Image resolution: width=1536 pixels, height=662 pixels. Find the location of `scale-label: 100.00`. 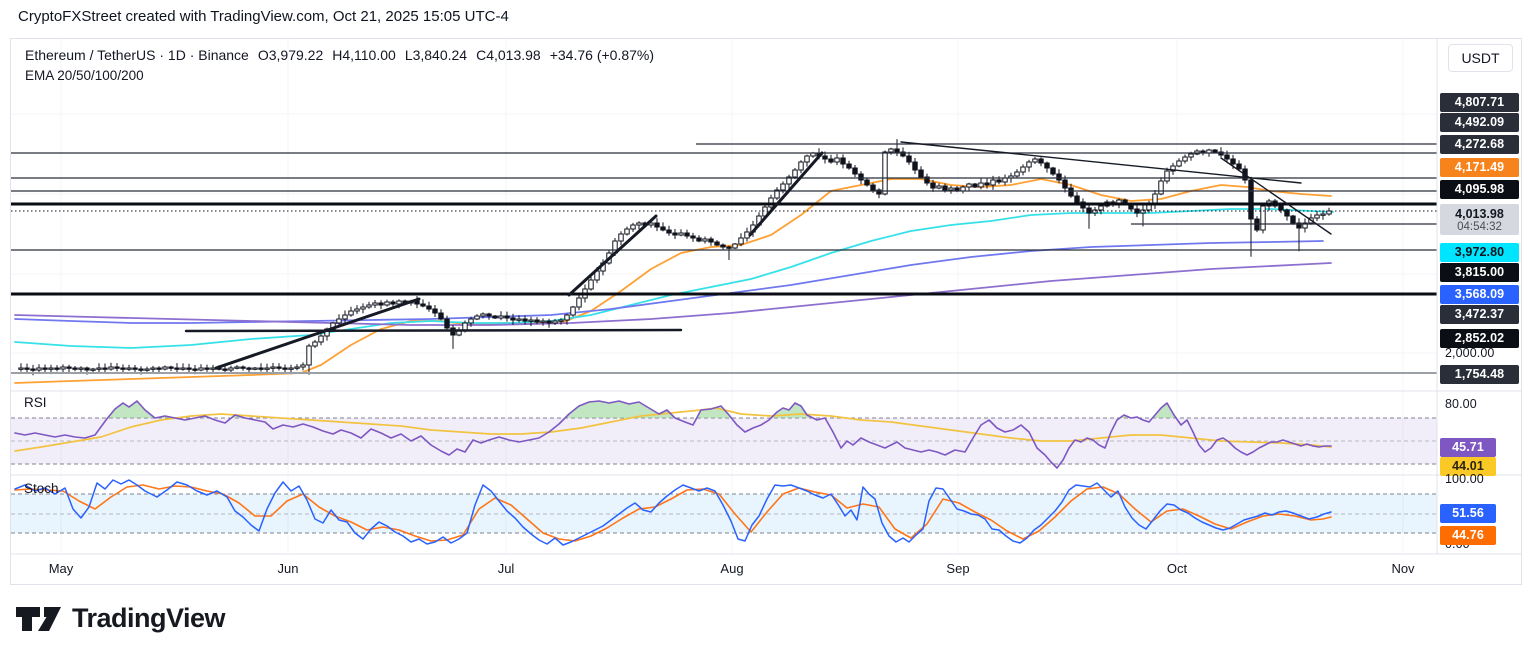

scale-label: 100.00 is located at coordinates (1464, 479).